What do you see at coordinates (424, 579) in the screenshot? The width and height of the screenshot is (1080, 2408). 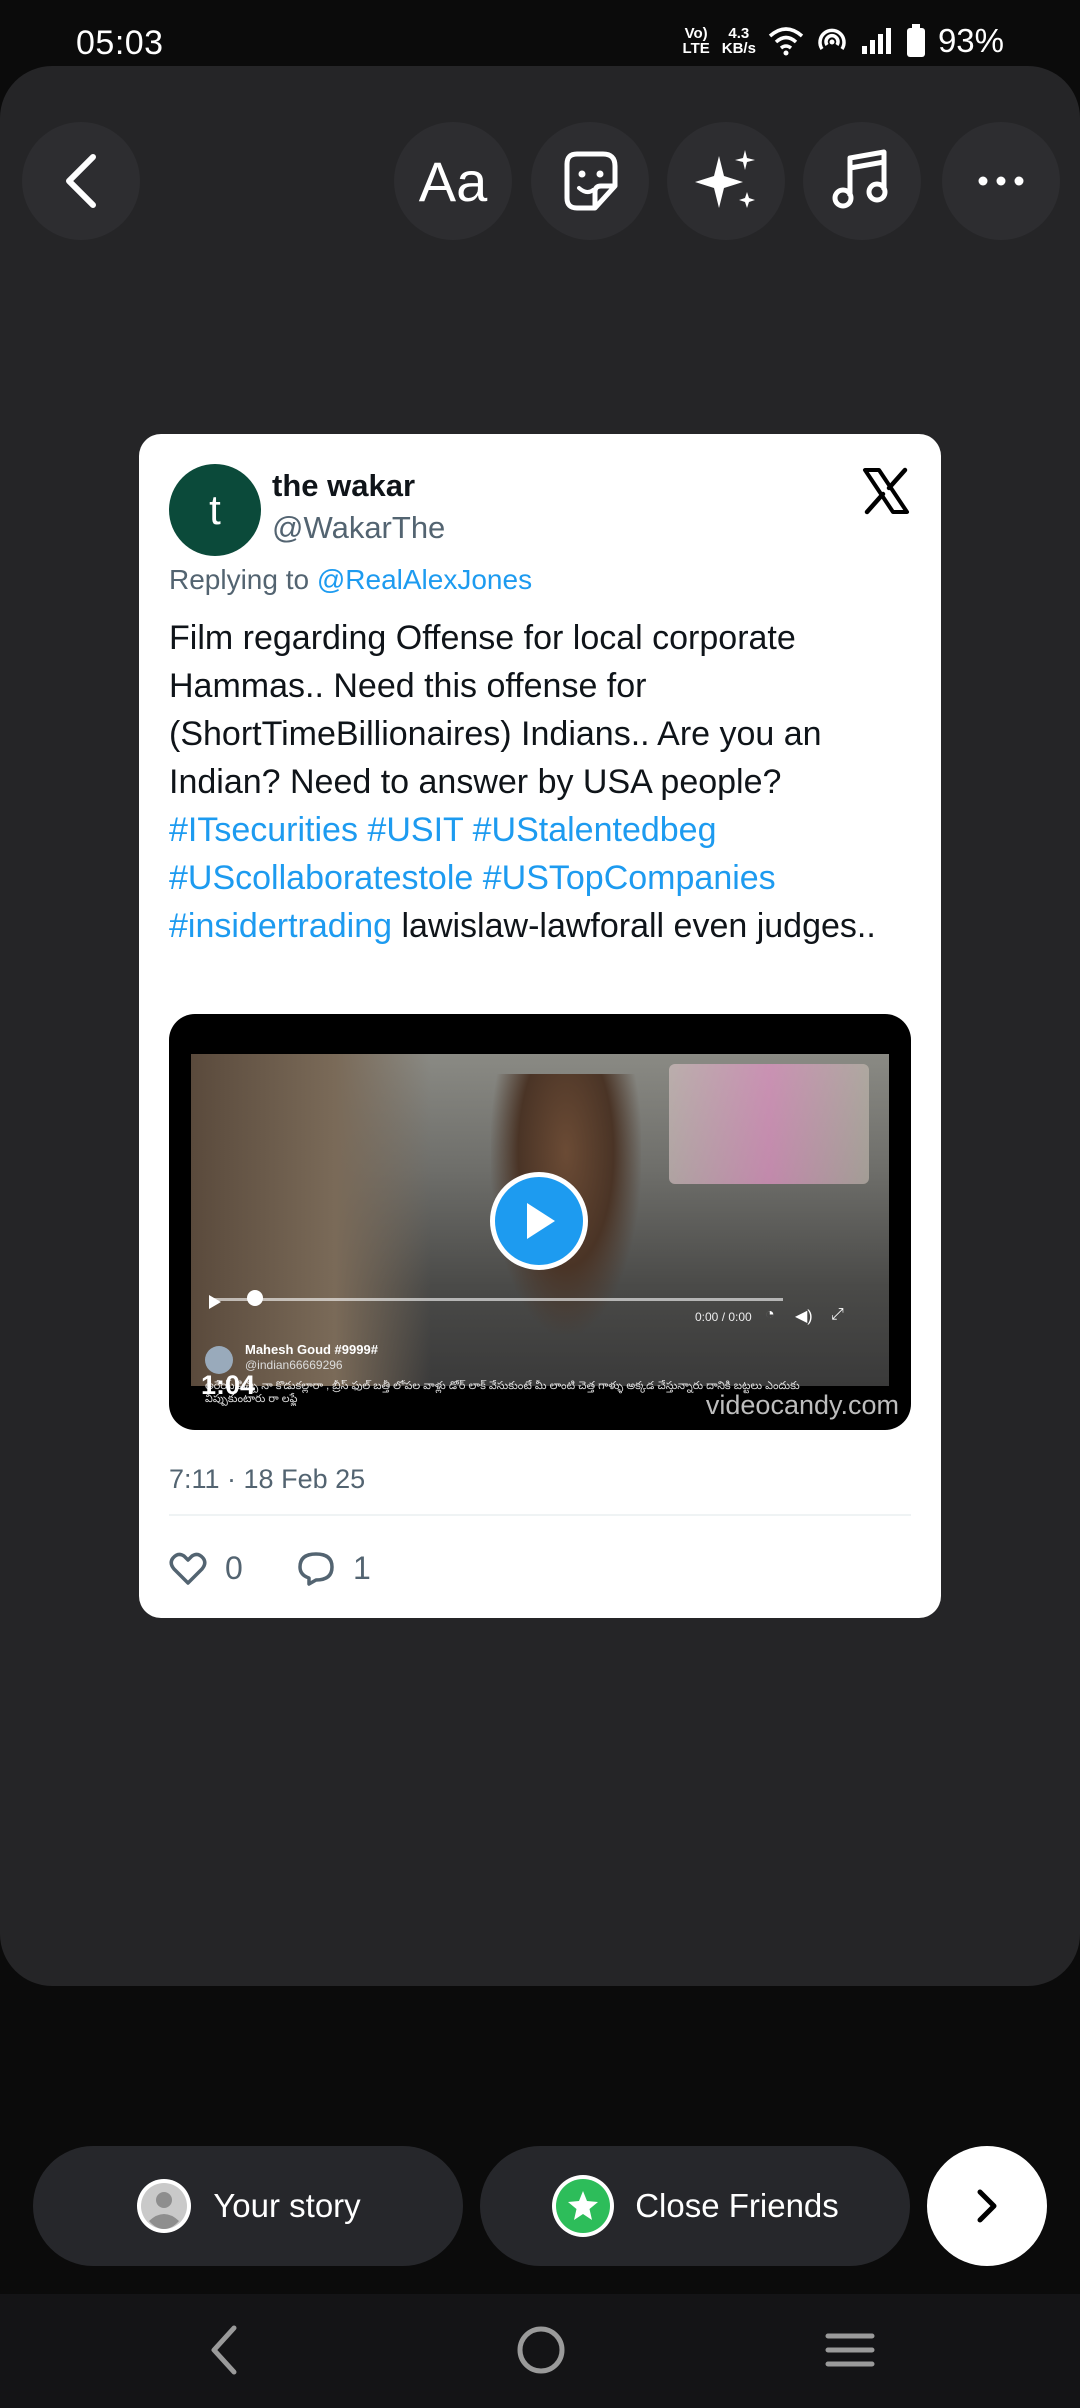 I see `replying-to-link: @RealAlexJones` at bounding box center [424, 579].